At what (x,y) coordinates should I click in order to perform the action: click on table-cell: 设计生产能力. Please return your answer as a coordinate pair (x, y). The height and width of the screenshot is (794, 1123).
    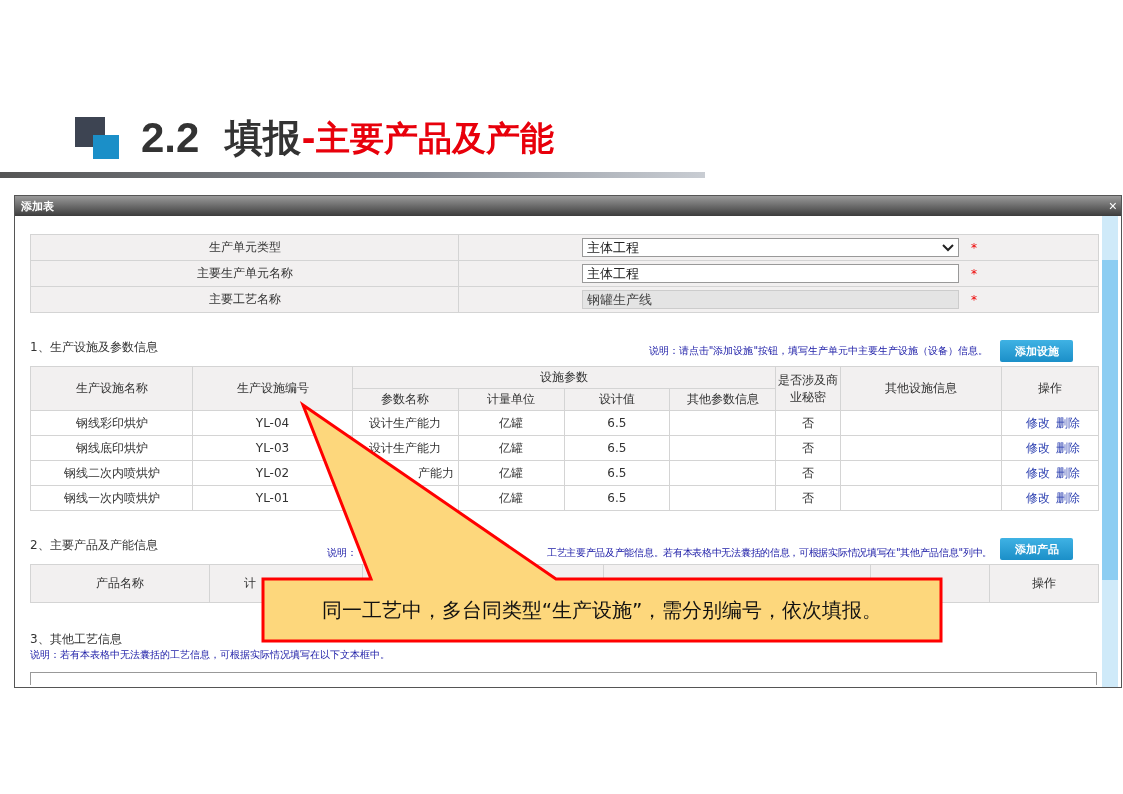
    Looking at the image, I should click on (405, 423).